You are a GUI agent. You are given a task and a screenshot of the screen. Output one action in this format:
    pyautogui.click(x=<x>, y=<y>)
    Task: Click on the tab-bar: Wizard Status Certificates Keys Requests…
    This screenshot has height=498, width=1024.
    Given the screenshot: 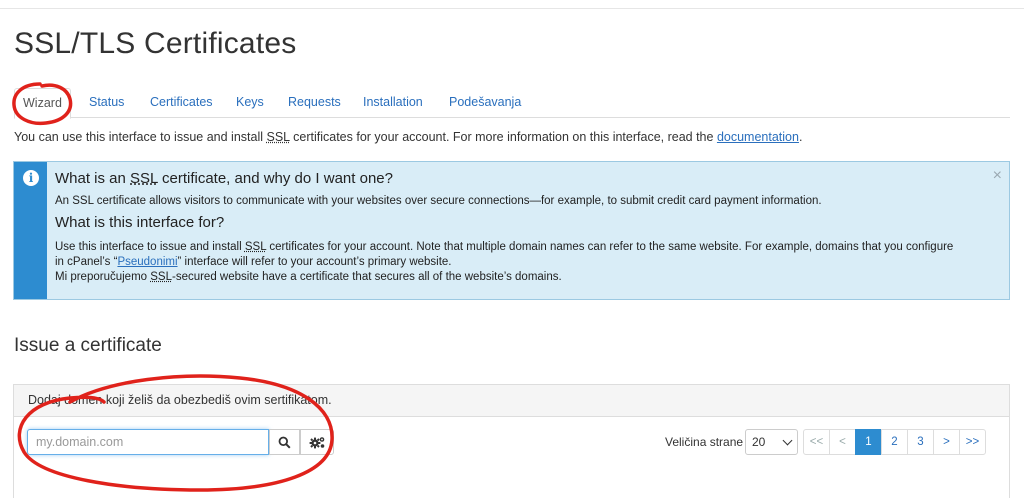 What is the action you would take?
    pyautogui.click(x=512, y=103)
    